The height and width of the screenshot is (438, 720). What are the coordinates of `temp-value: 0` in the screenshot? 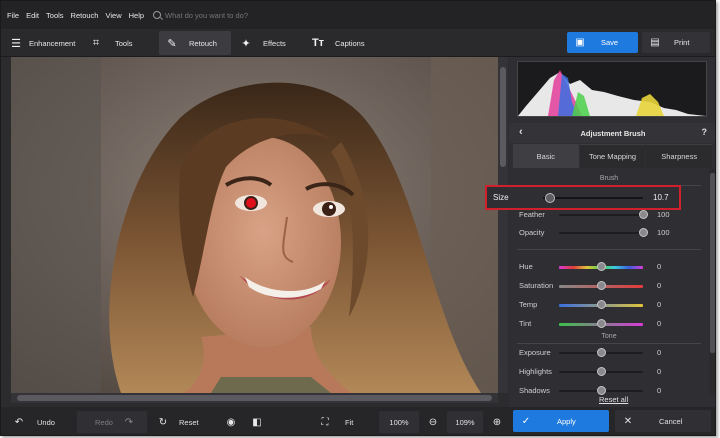 It's located at (659, 304).